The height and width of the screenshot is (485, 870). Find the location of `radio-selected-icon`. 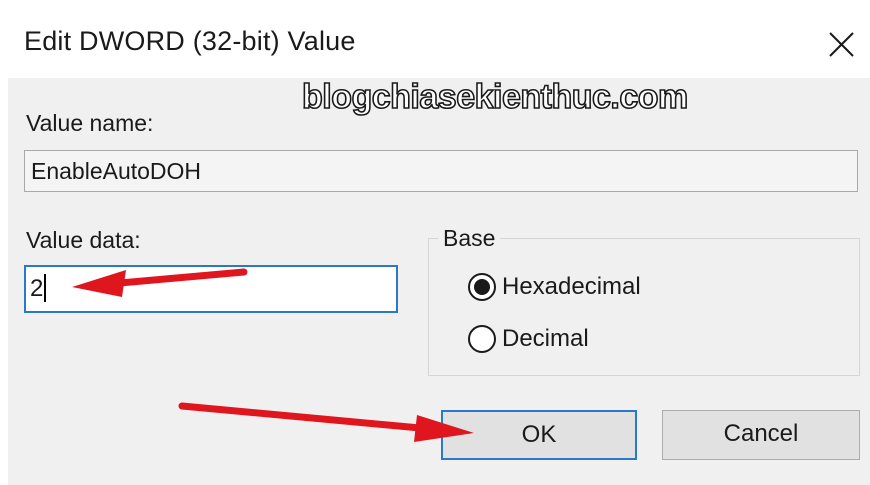

radio-selected-icon is located at coordinates (482, 287).